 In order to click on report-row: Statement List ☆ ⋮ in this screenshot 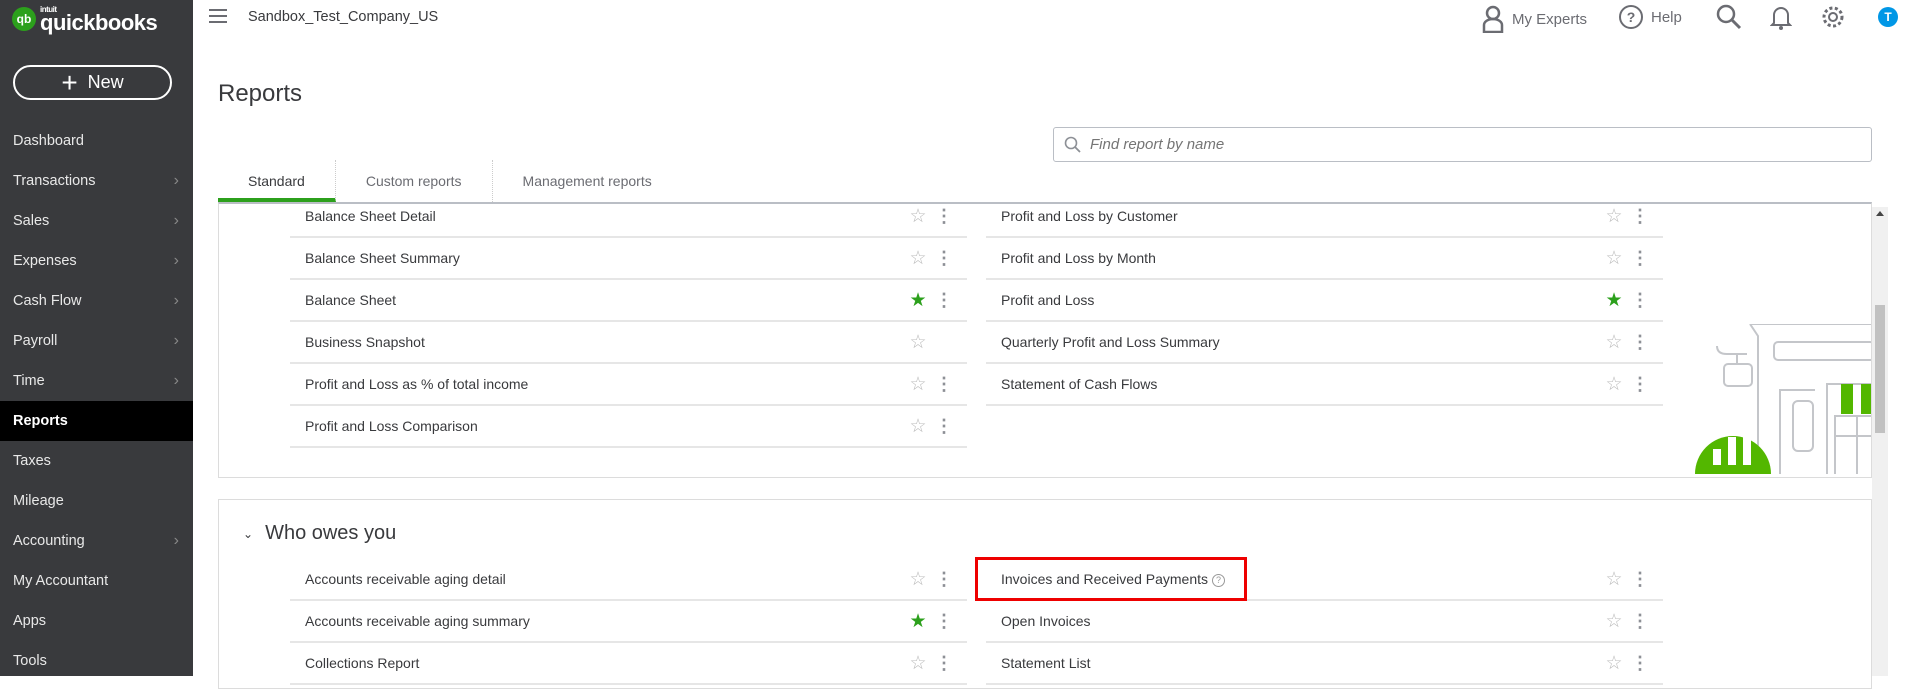, I will do `click(1324, 664)`.